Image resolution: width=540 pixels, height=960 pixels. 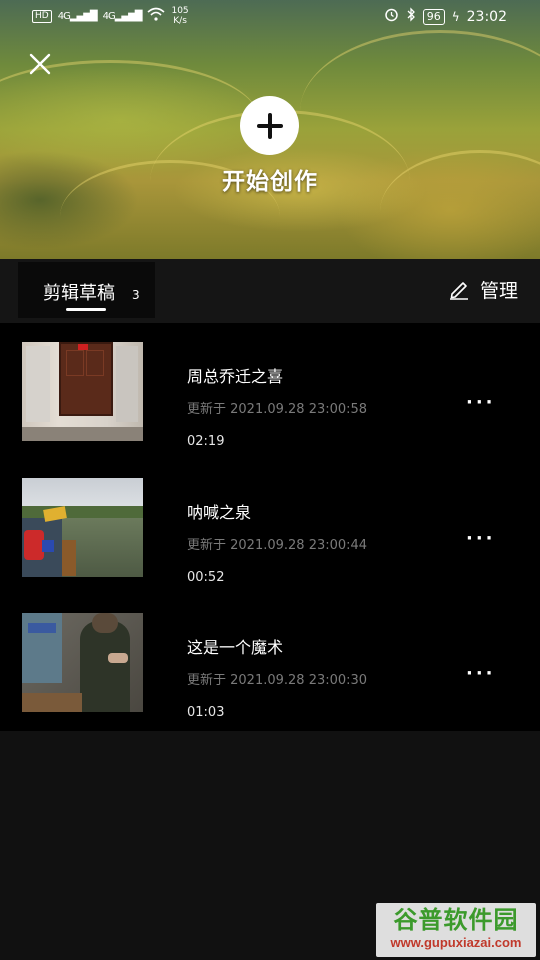 I want to click on charging-icon: ϟ, so click(x=455, y=16).